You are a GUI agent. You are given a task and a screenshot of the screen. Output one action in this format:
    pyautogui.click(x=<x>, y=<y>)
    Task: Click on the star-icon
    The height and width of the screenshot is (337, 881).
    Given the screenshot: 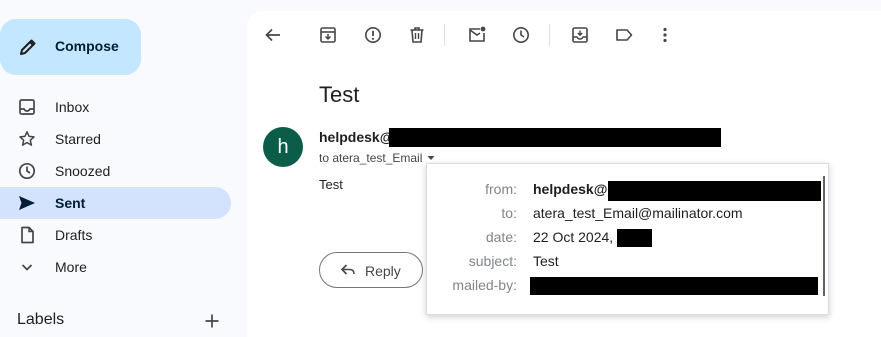 What is the action you would take?
    pyautogui.click(x=27, y=139)
    